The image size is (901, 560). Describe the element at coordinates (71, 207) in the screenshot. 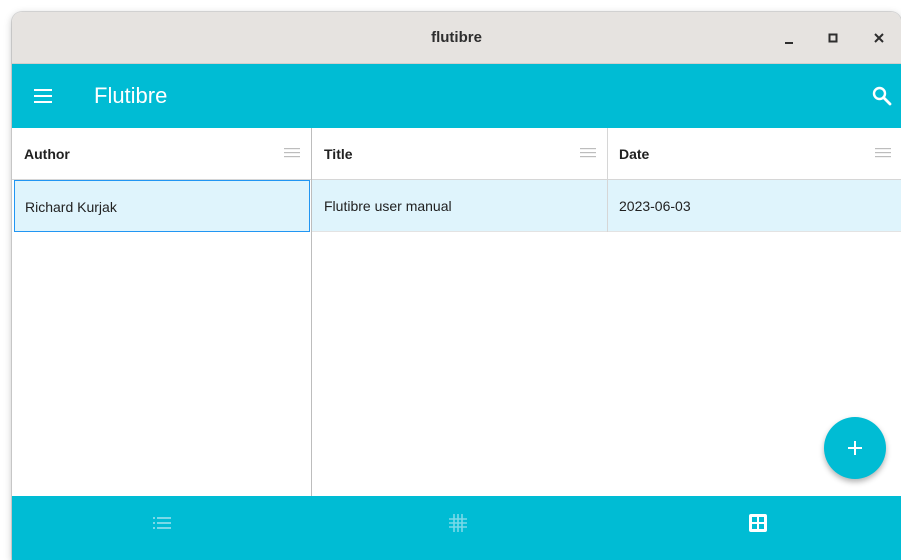

I see `author-cell: Richard Kurjak` at that location.